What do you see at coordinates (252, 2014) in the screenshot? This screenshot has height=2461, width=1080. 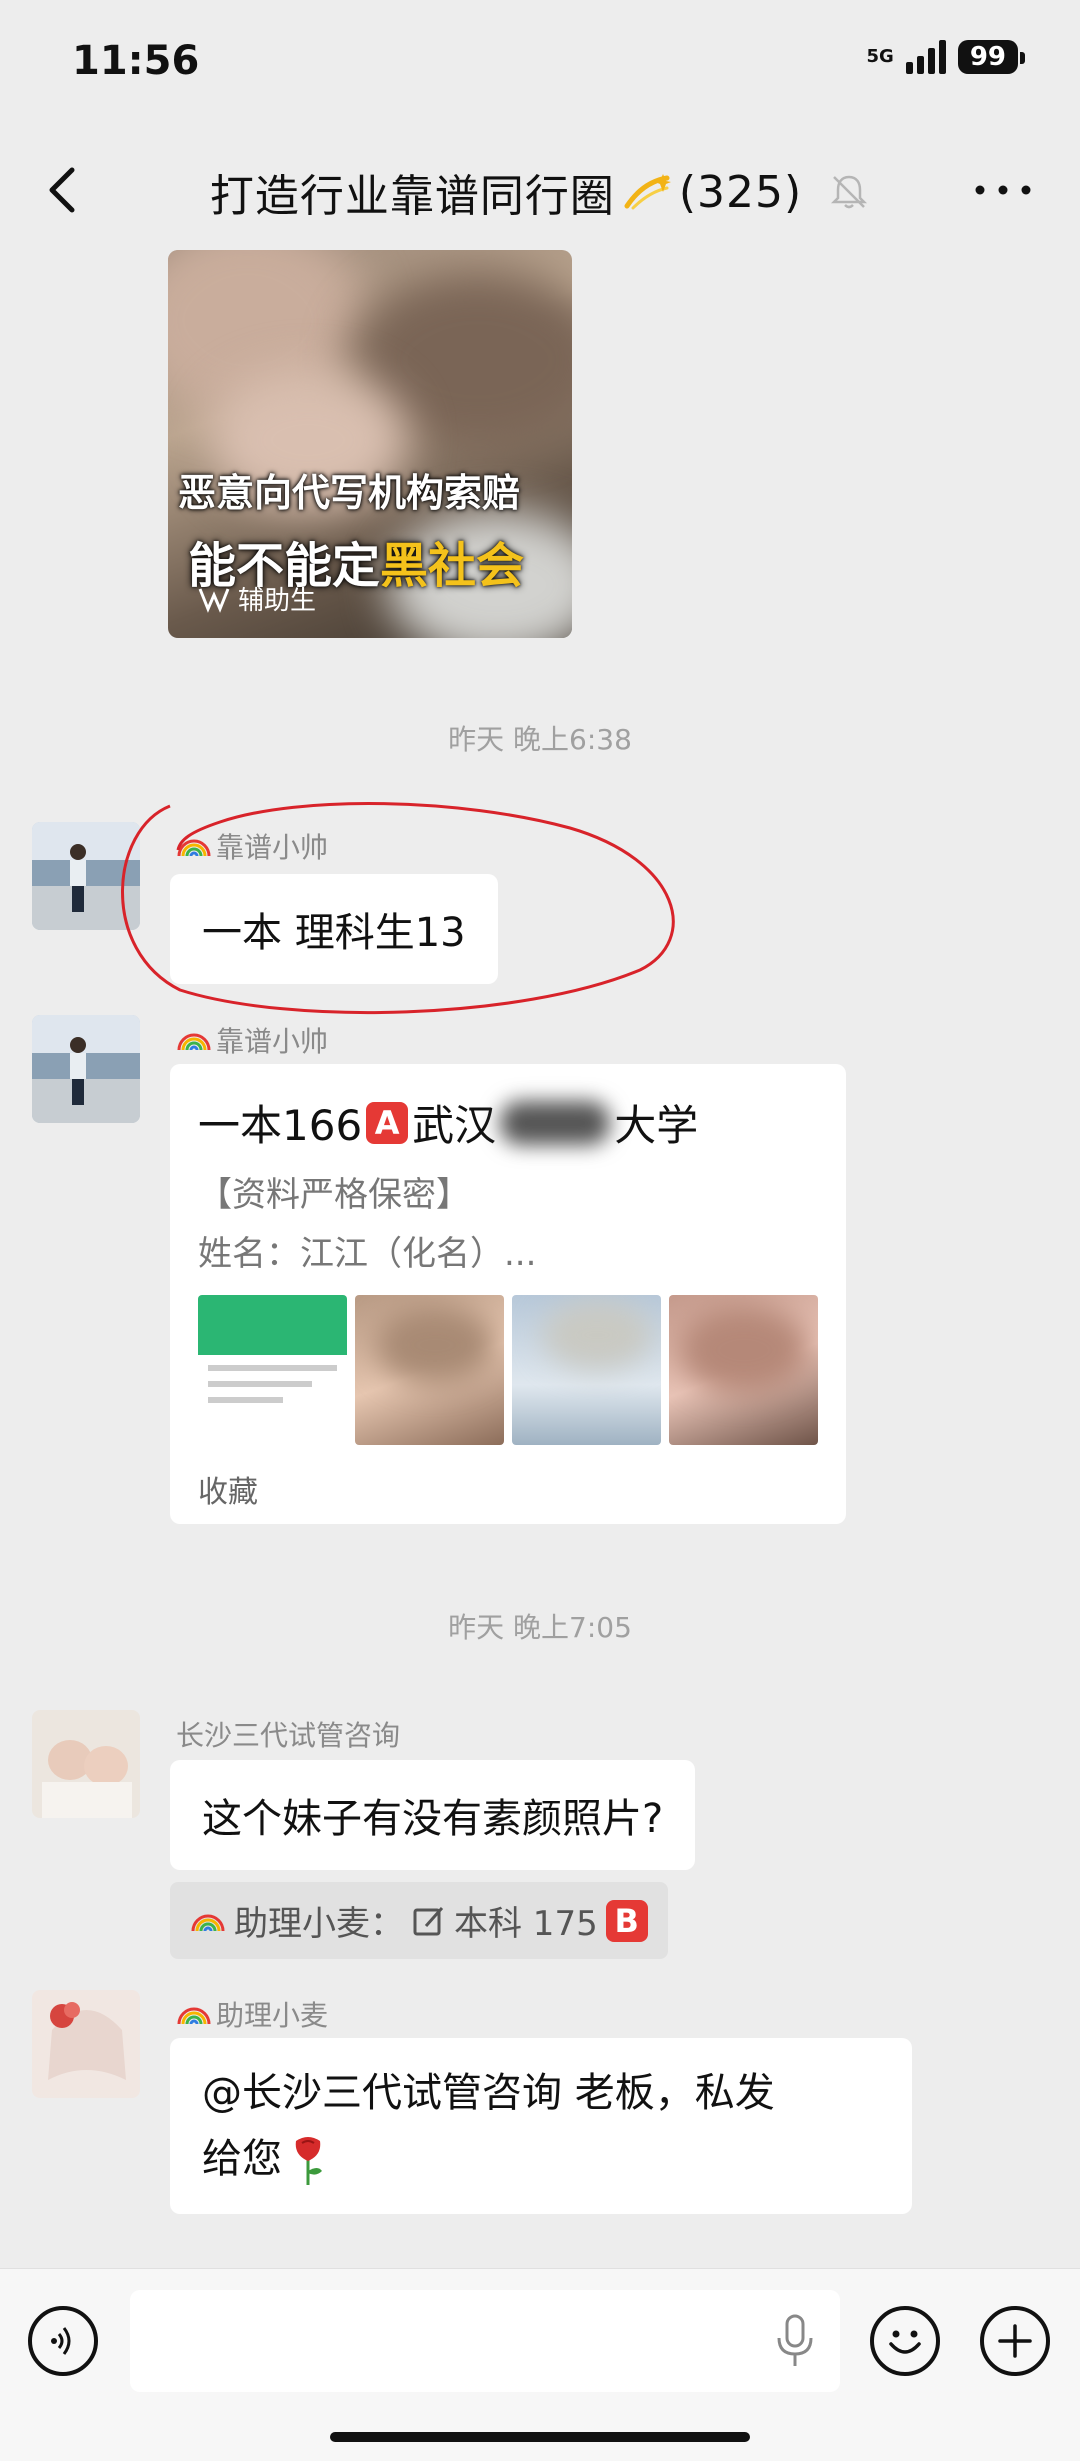 I see `sender-name: 助理小麦` at bounding box center [252, 2014].